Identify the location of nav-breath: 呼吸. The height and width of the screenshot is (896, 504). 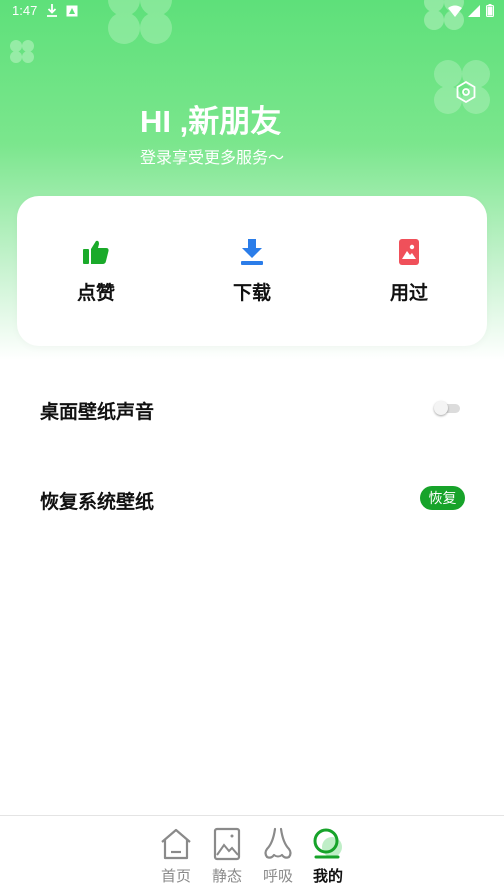
(278, 856).